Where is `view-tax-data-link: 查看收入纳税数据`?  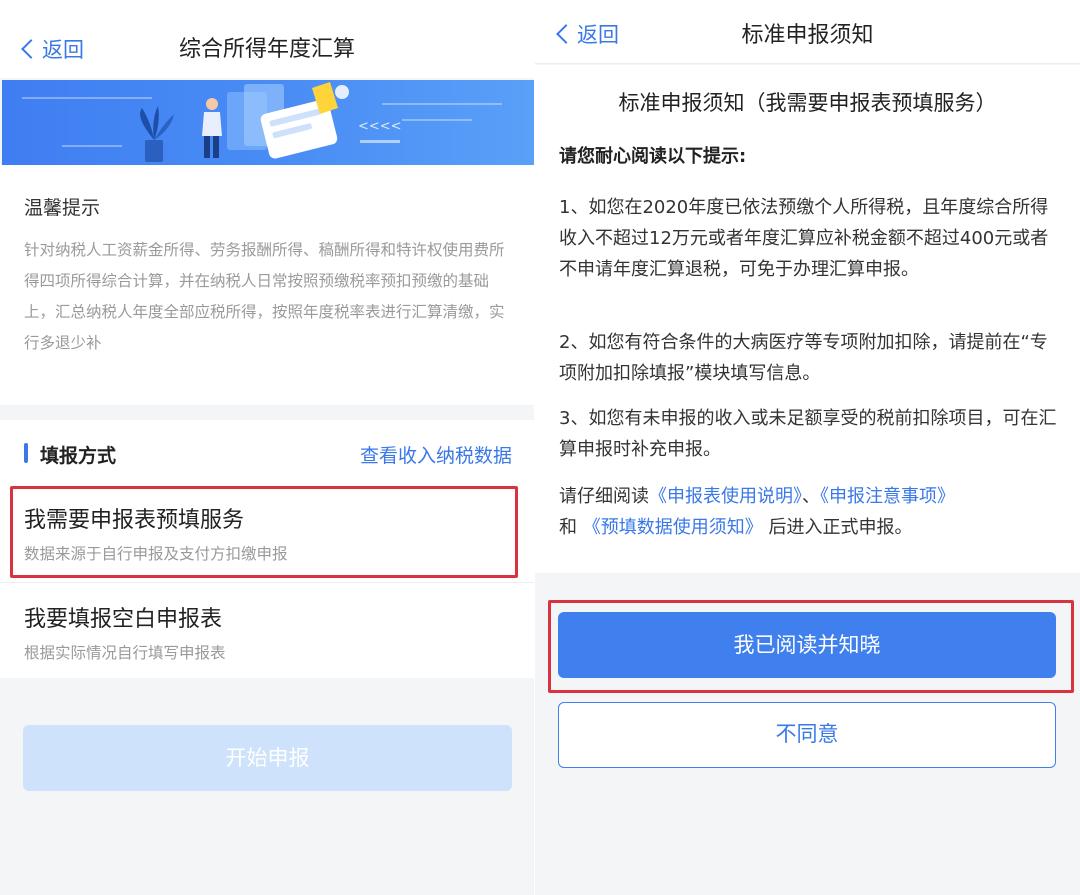 view-tax-data-link: 查看收入纳税数据 is located at coordinates (436, 454).